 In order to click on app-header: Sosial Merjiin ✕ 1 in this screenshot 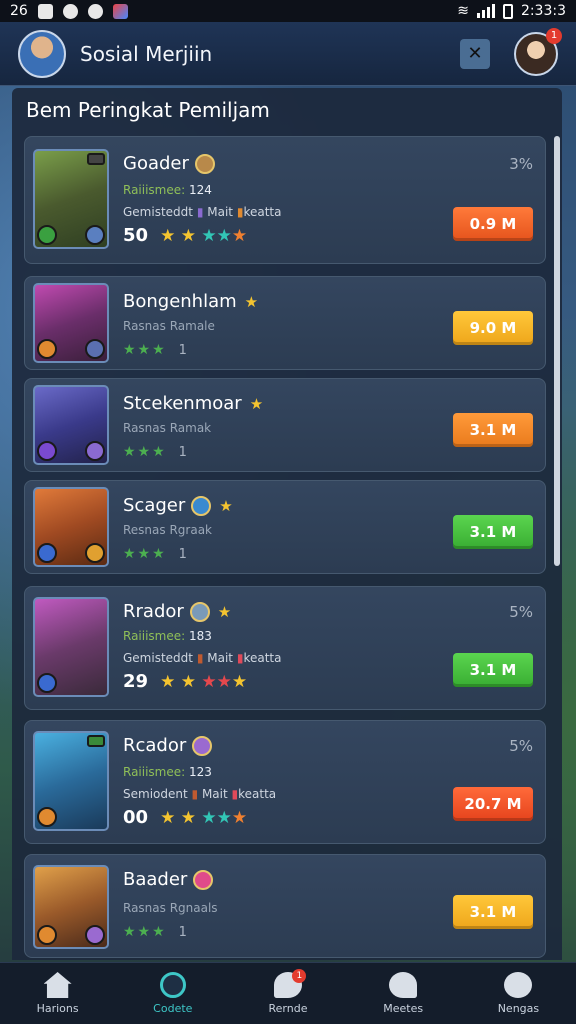, I will do `click(288, 54)`.